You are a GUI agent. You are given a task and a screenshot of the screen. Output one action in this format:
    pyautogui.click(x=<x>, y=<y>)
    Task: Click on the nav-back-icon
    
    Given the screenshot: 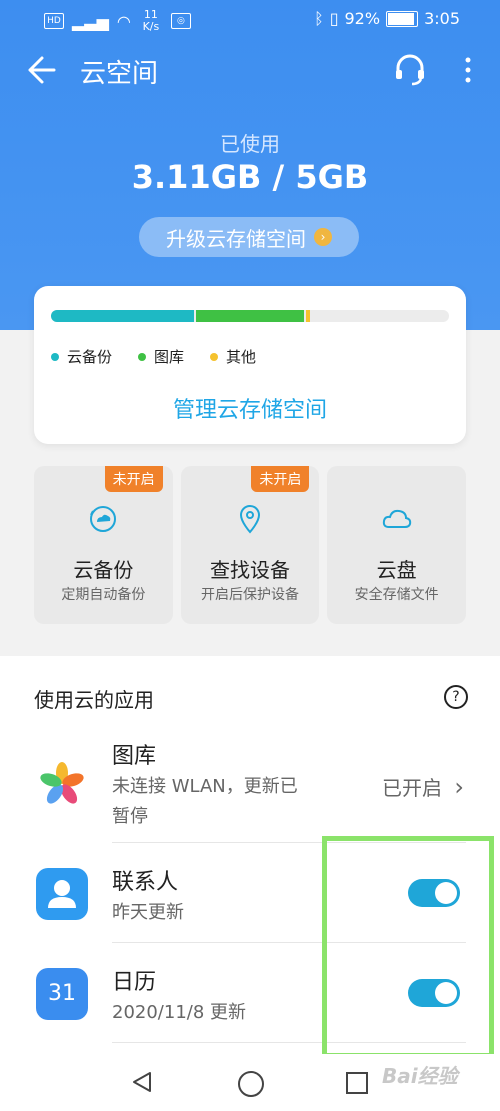 What is the action you would take?
    pyautogui.click(x=142, y=1082)
    